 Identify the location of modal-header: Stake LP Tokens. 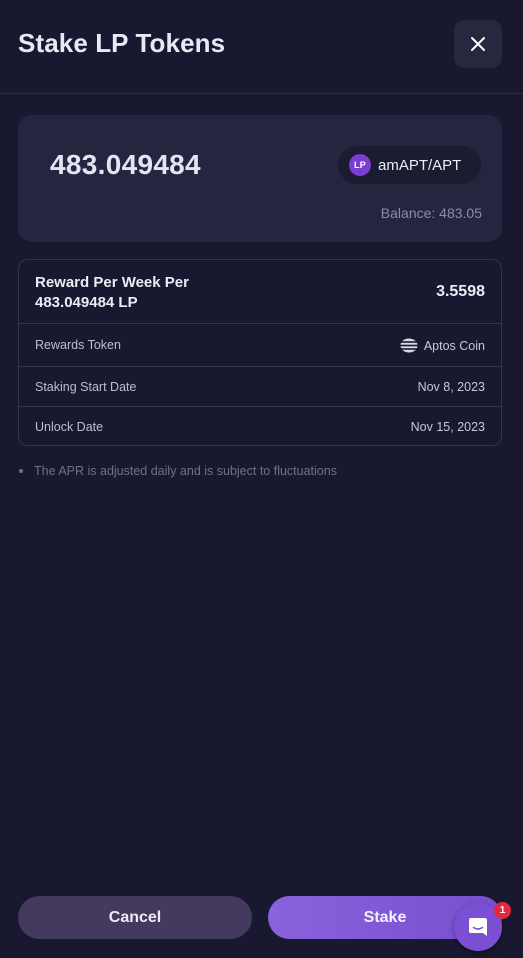
(261, 47).